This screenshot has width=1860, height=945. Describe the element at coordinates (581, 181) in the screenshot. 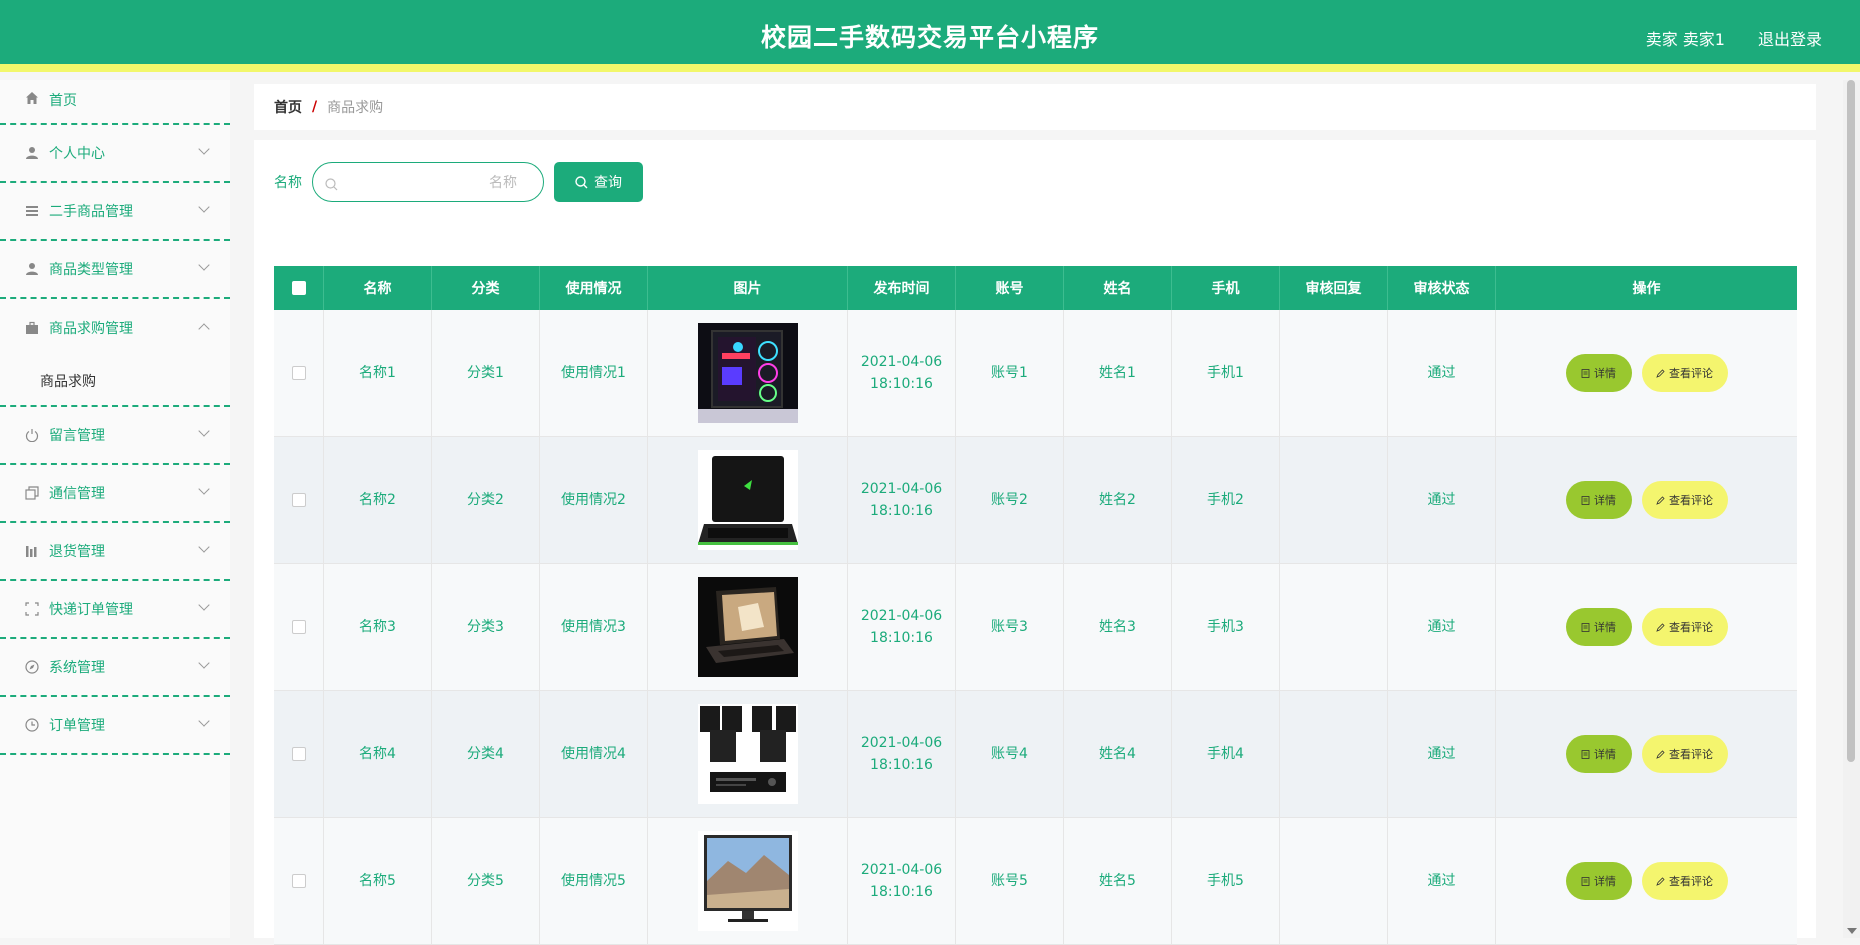

I see `search-icon` at that location.